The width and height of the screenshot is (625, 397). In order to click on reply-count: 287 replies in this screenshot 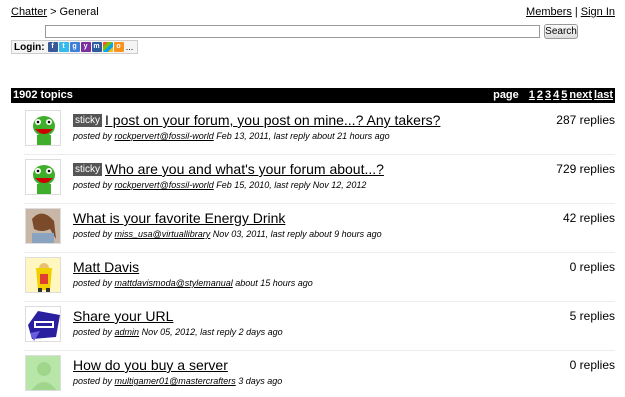, I will do `click(585, 120)`.